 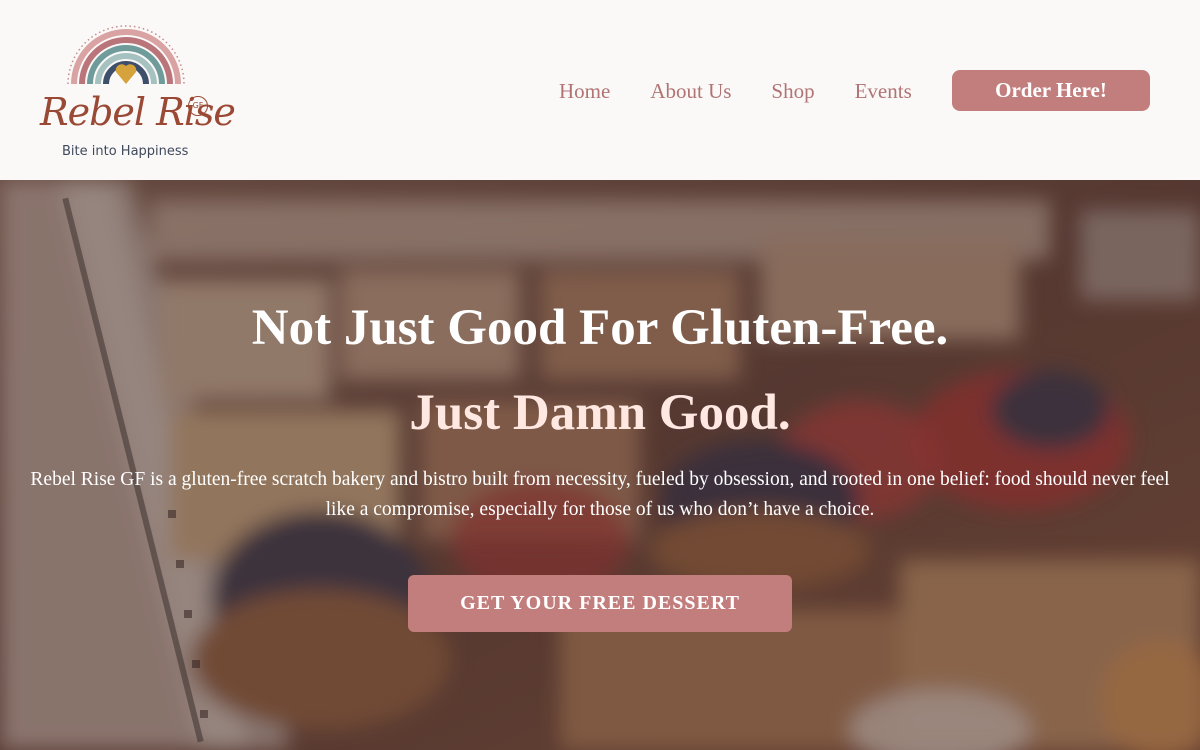 I want to click on free-dessert-button: GET YOUR FREE DESSERT, so click(x=600, y=603).